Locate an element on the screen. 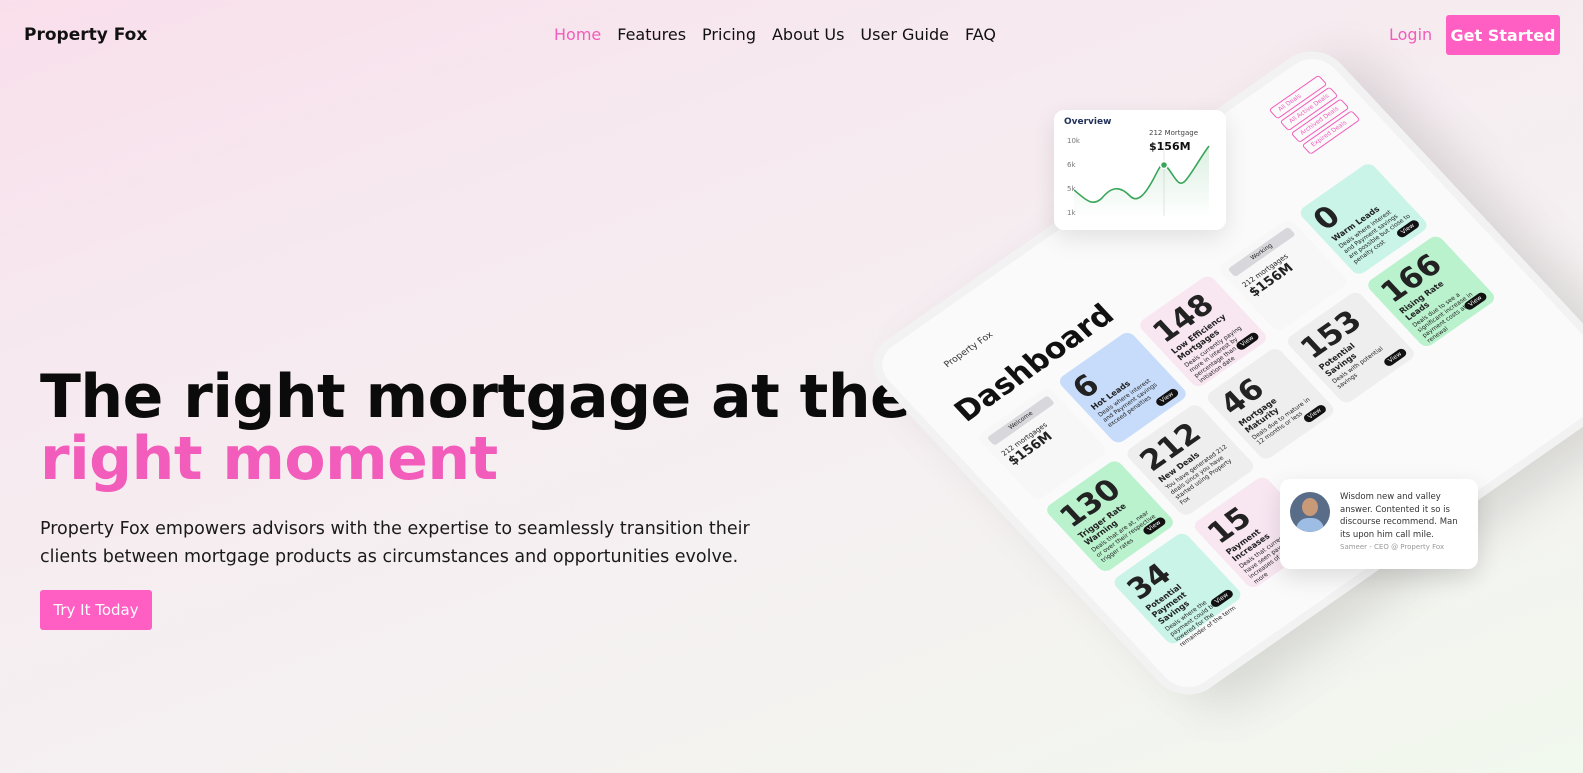  get-started-button: Get Started is located at coordinates (1503, 35).